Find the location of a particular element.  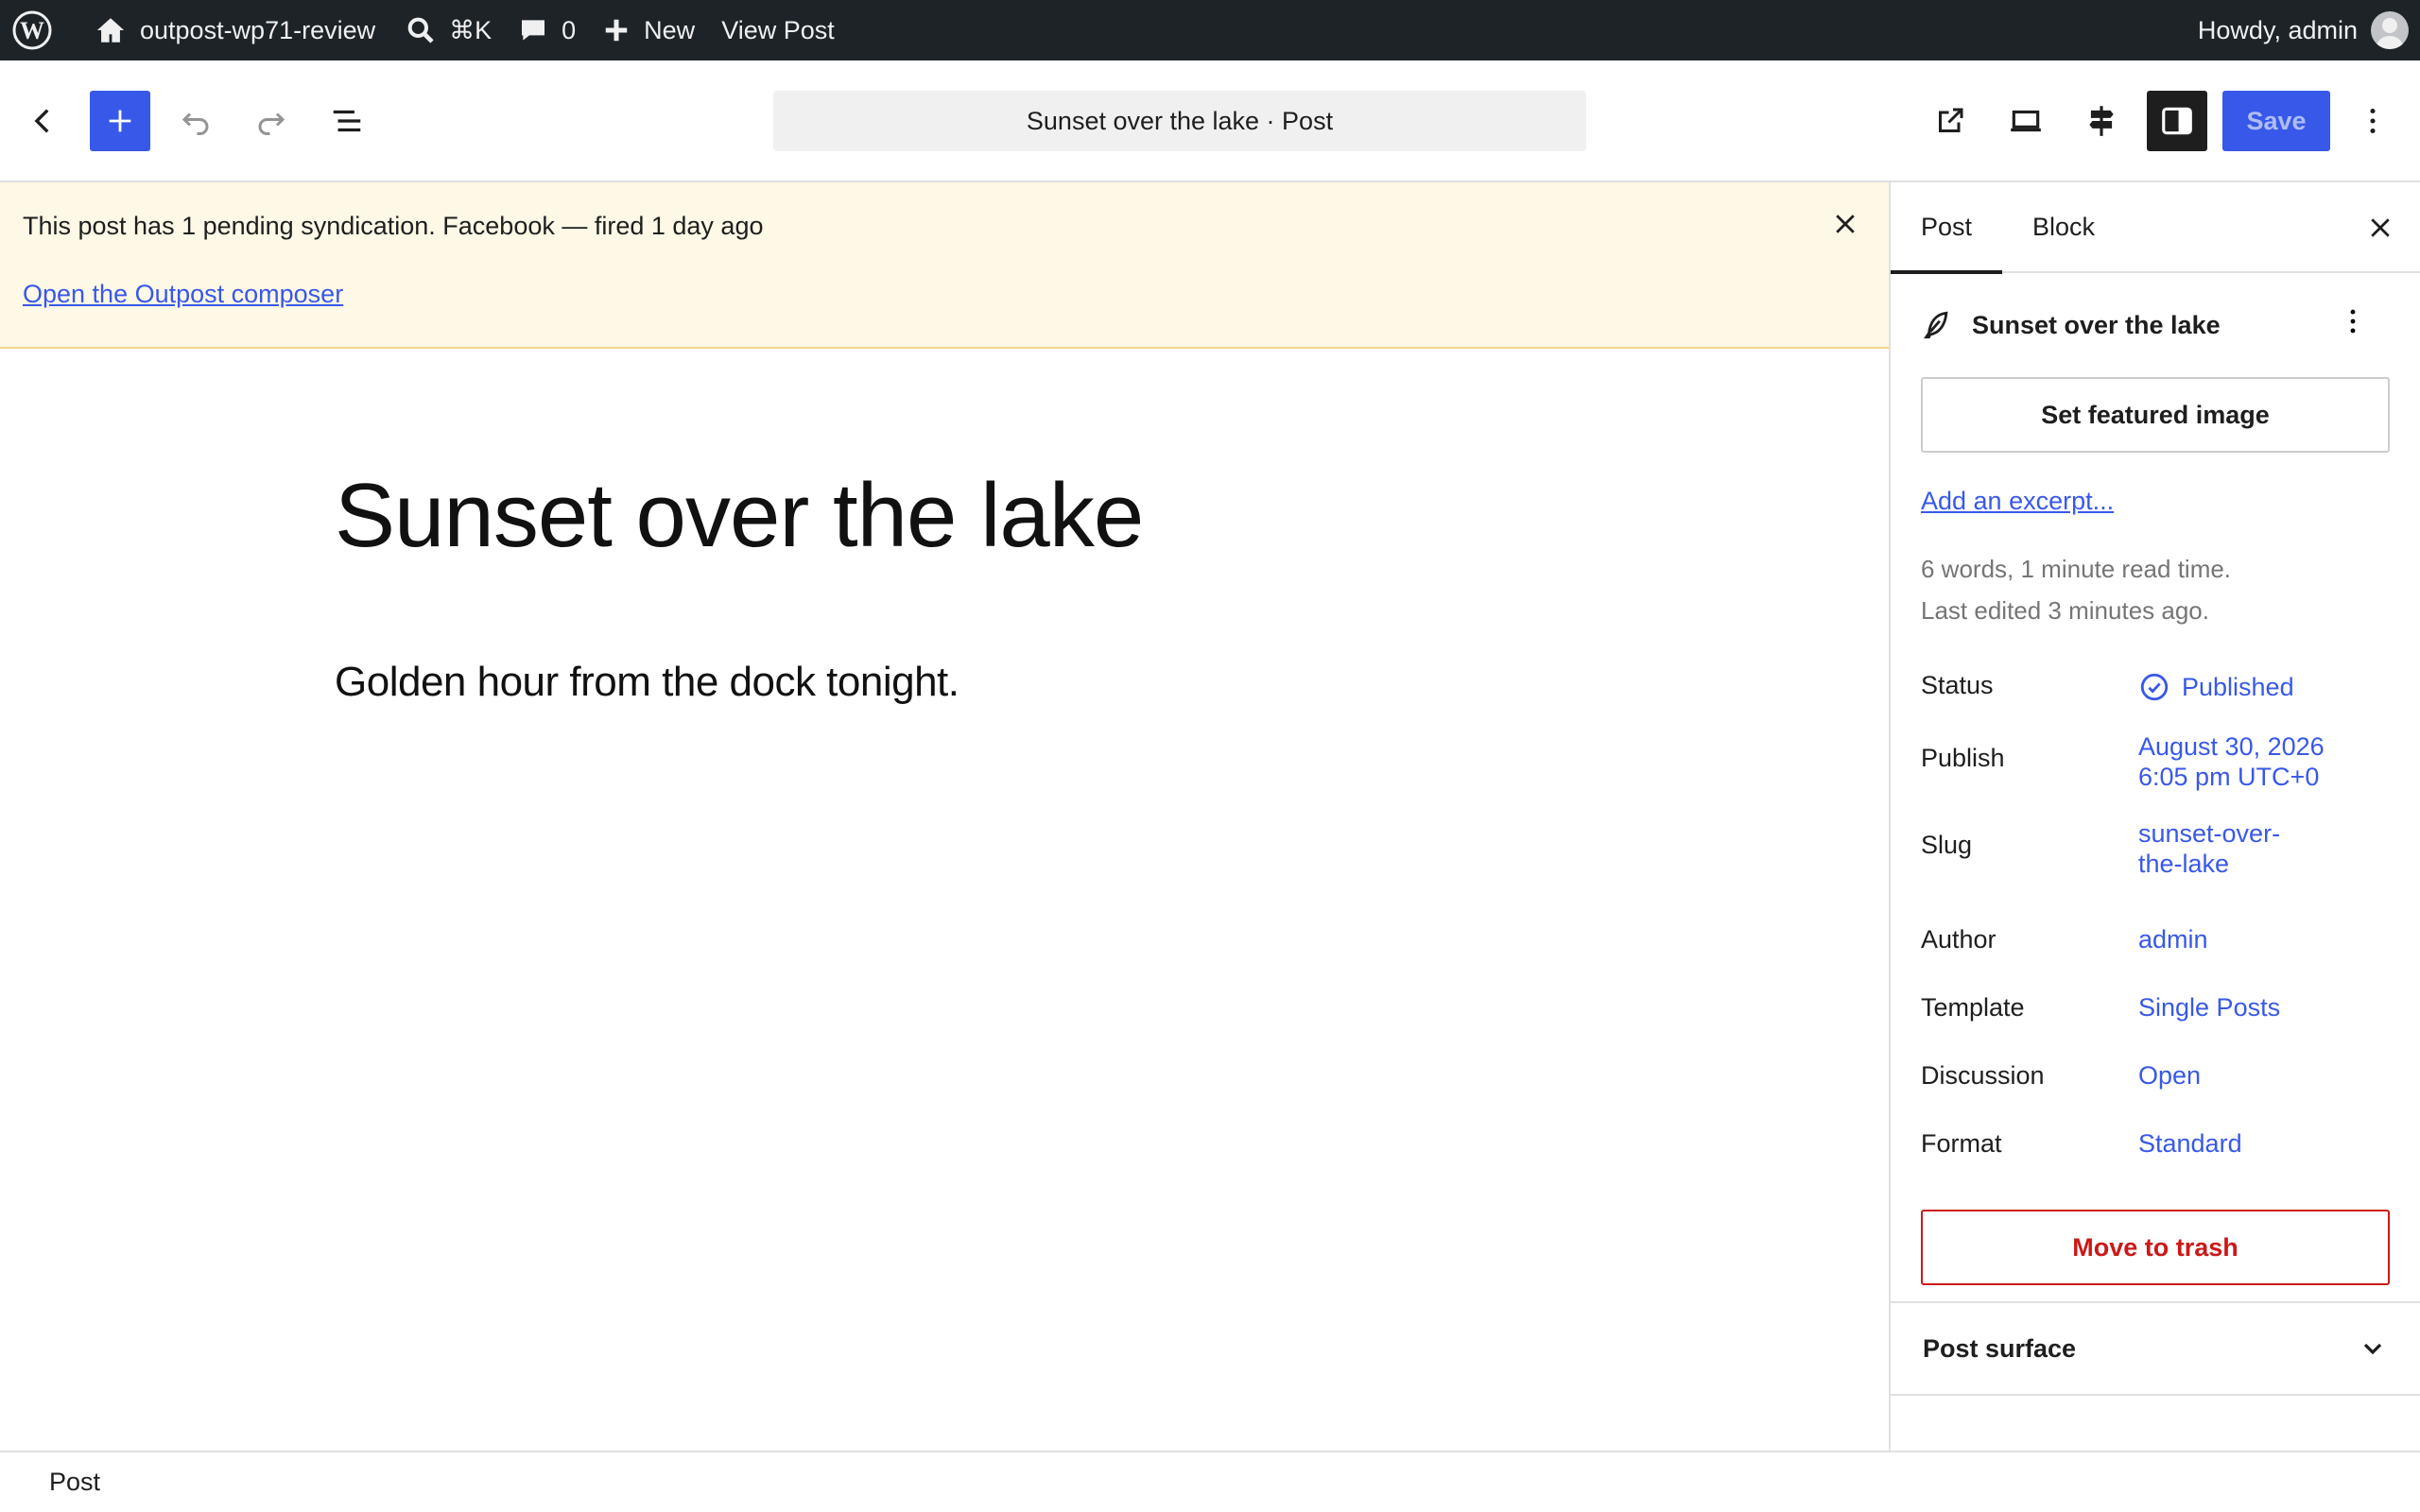

tab-post: Post is located at coordinates (1947, 227).